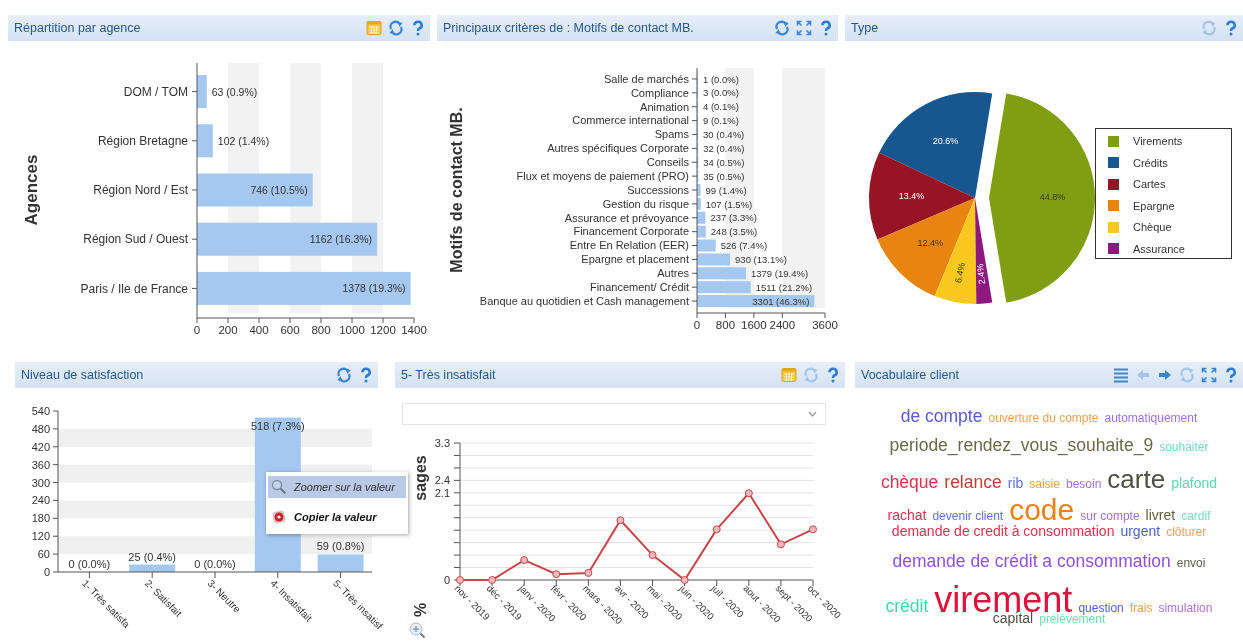  I want to click on tick-label: 3600, so click(825, 325).